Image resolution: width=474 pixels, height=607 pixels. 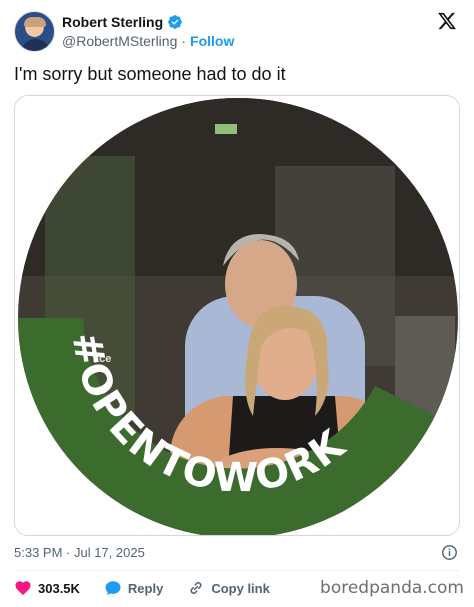 What do you see at coordinates (449, 552) in the screenshot?
I see `info-icon` at bounding box center [449, 552].